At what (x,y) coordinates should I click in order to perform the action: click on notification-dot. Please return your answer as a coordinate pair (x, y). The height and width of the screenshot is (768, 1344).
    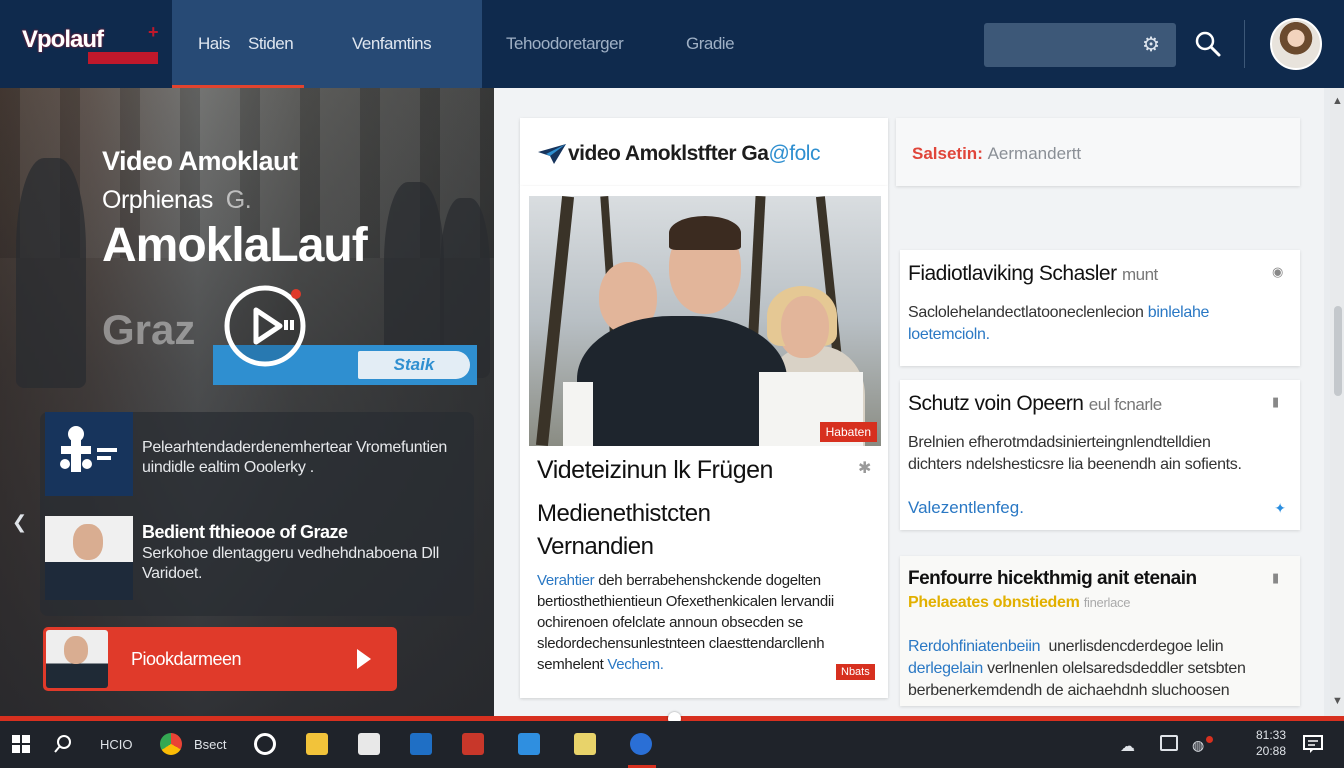
    Looking at the image, I should click on (1209, 739).